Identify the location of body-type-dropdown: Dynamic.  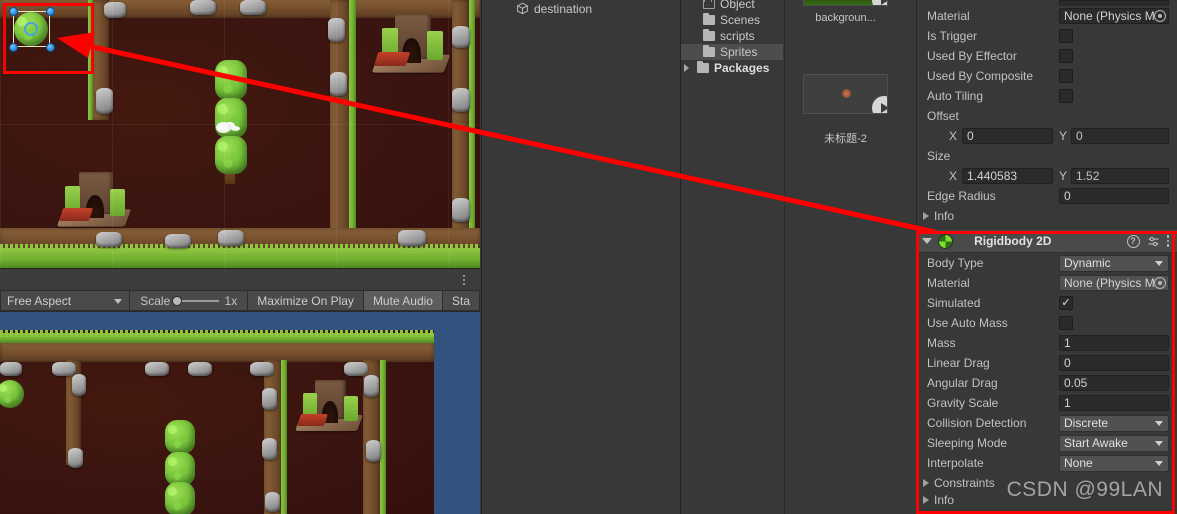
(1114, 263).